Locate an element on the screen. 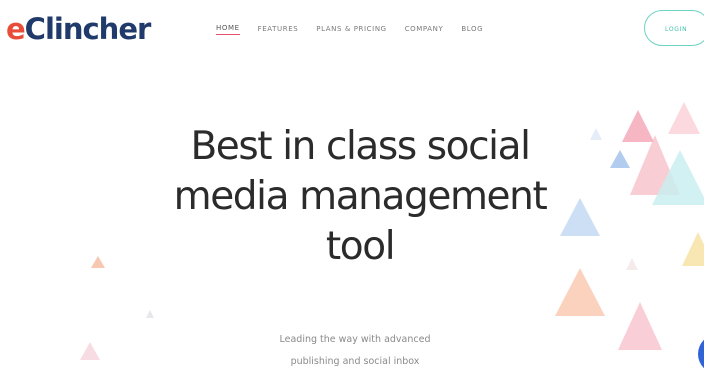  hero-title-line: media management is located at coordinates (360, 196).